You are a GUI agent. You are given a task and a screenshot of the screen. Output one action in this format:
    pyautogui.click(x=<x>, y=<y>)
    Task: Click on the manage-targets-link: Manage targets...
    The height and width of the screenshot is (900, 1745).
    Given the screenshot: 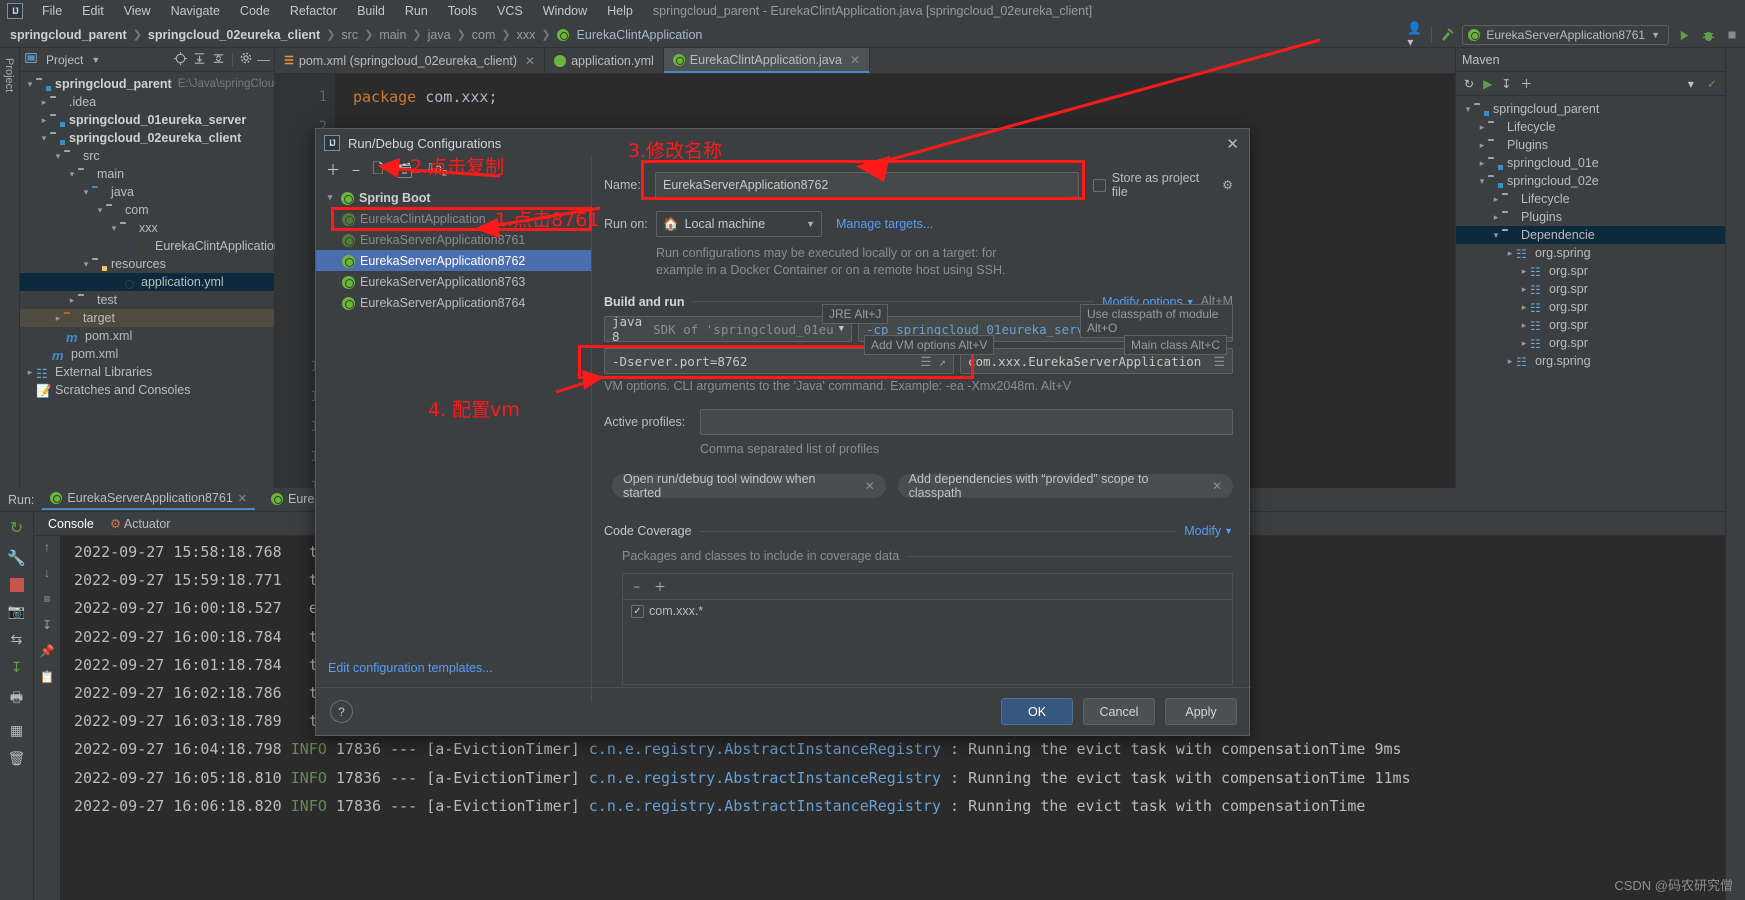 What is the action you would take?
    pyautogui.click(x=884, y=224)
    